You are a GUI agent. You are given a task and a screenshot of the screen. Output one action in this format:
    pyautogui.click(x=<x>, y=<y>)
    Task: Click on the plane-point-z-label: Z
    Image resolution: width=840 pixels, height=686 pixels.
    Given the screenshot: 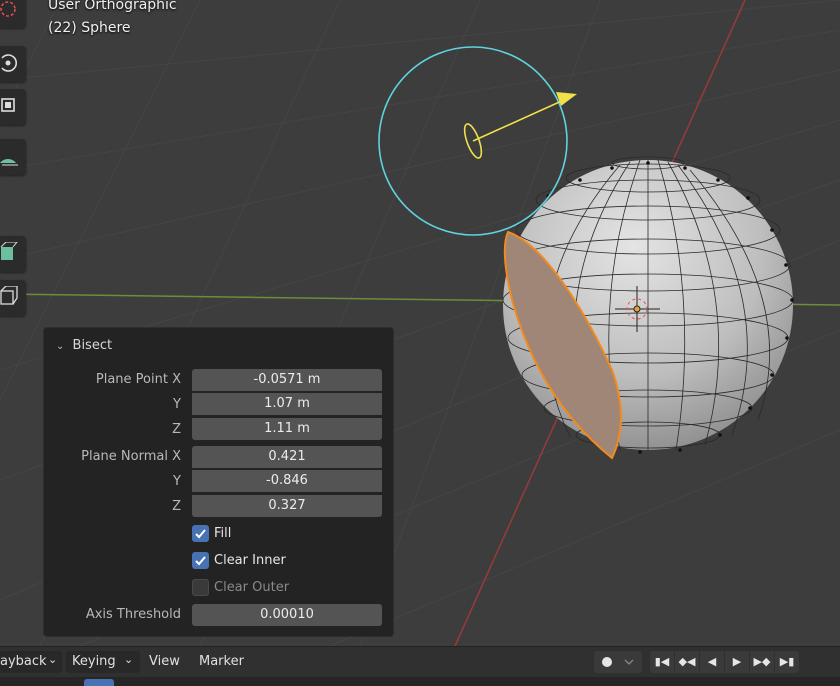 What is the action you would take?
    pyautogui.click(x=176, y=429)
    